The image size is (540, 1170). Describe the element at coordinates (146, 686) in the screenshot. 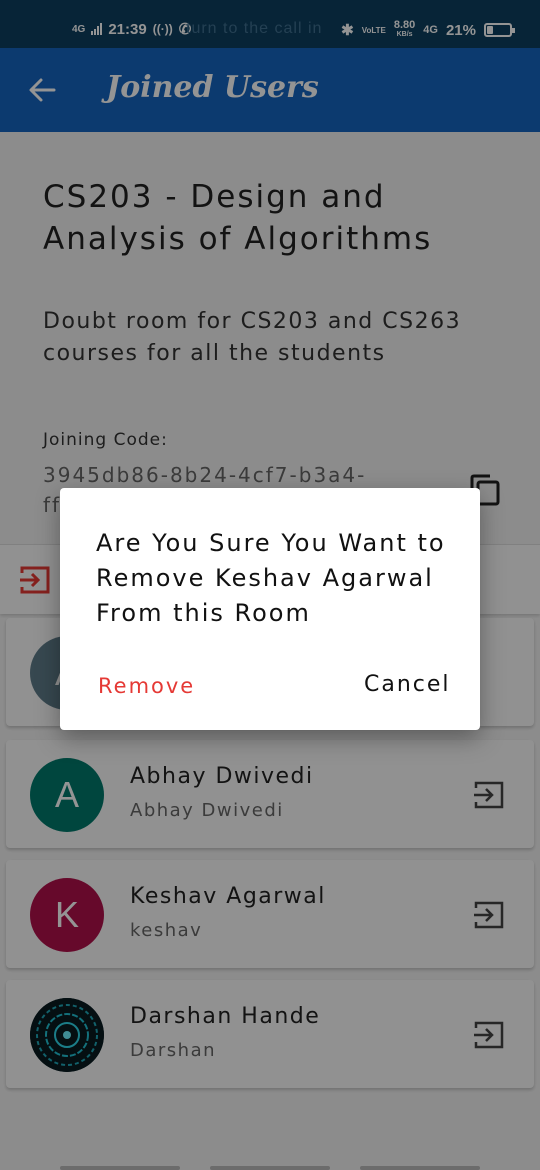

I see `remove-button: Remove` at that location.